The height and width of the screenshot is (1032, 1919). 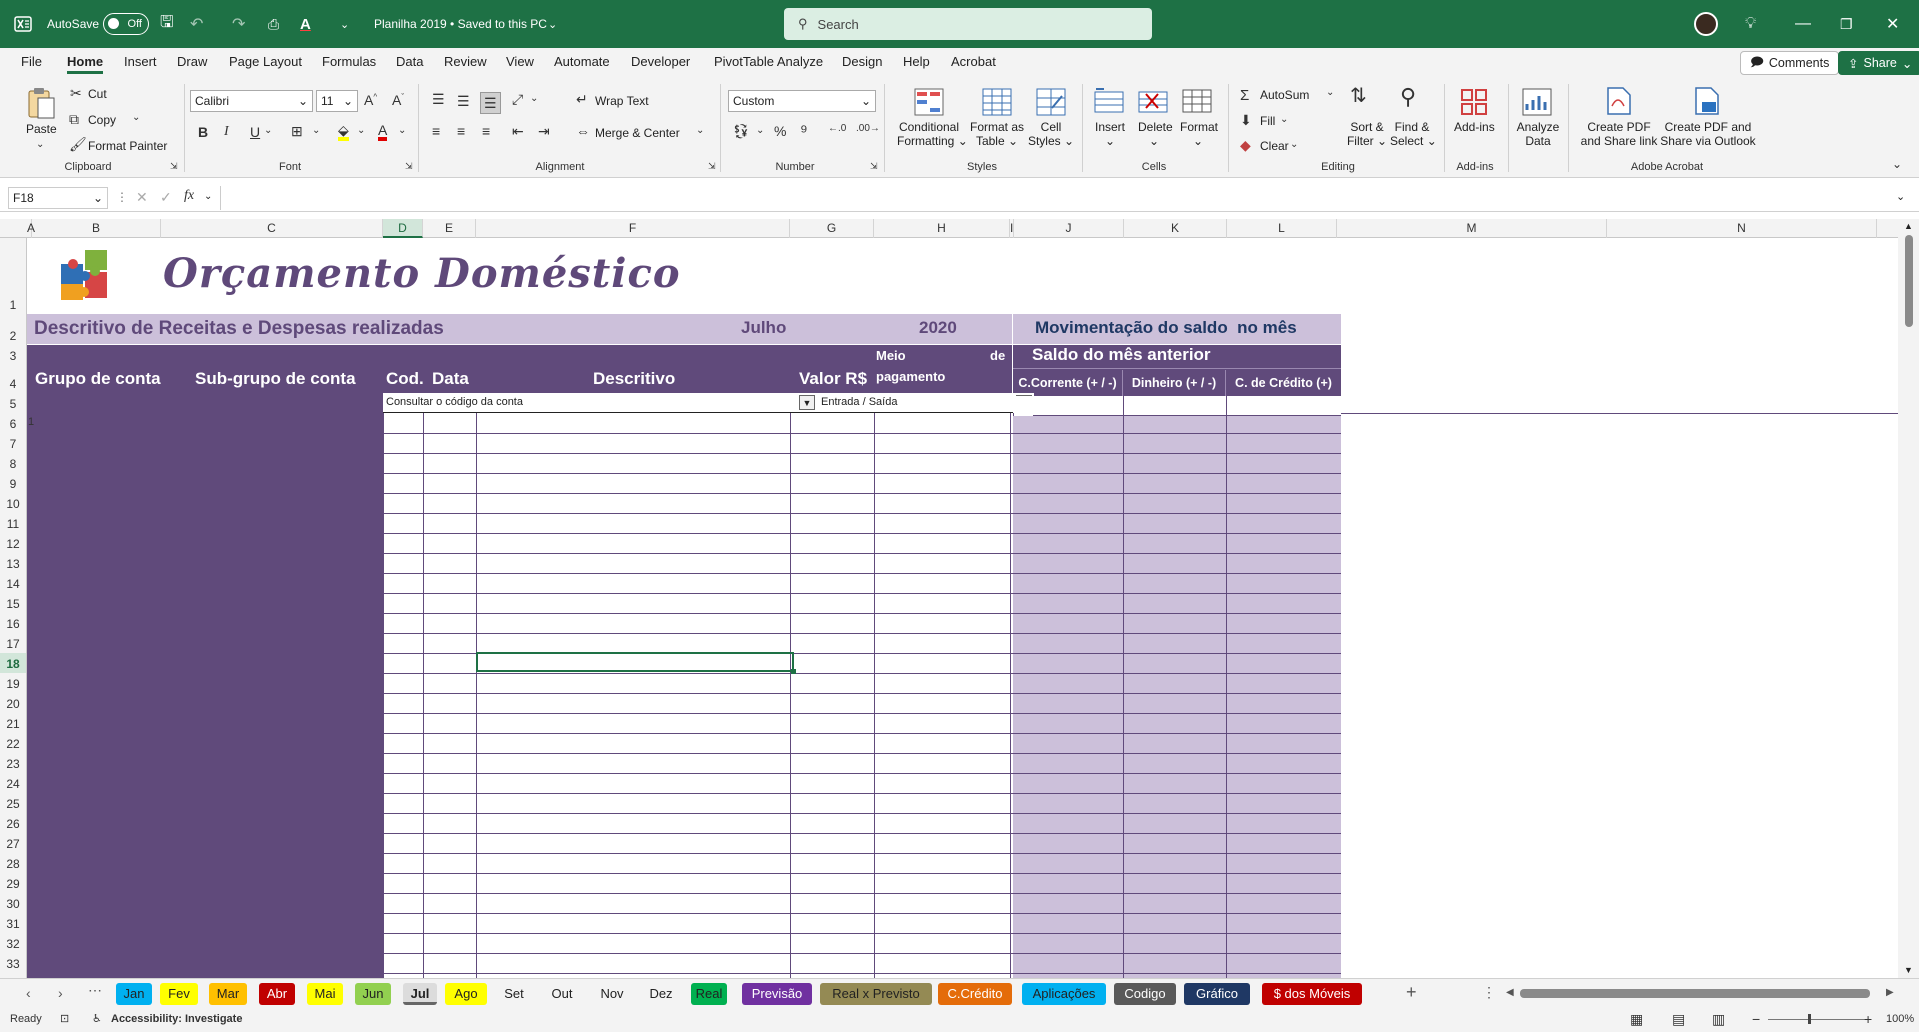 I want to click on fill-button: Fill, so click(x=1267, y=121).